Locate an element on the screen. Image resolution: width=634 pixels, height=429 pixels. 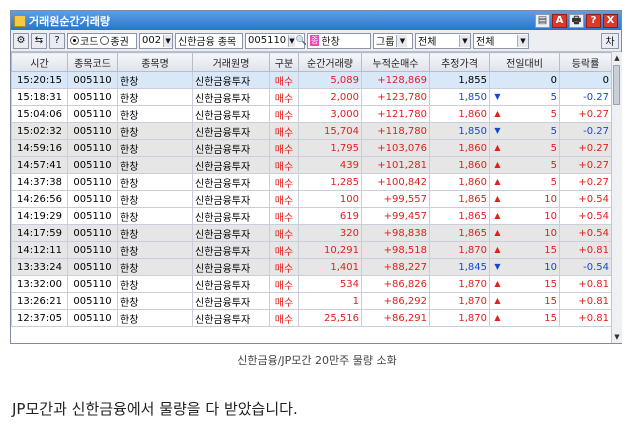
body-paragraph: JP모간과 신한금융에서 물량을 다 받았습니다. is located at coordinates (155, 409).